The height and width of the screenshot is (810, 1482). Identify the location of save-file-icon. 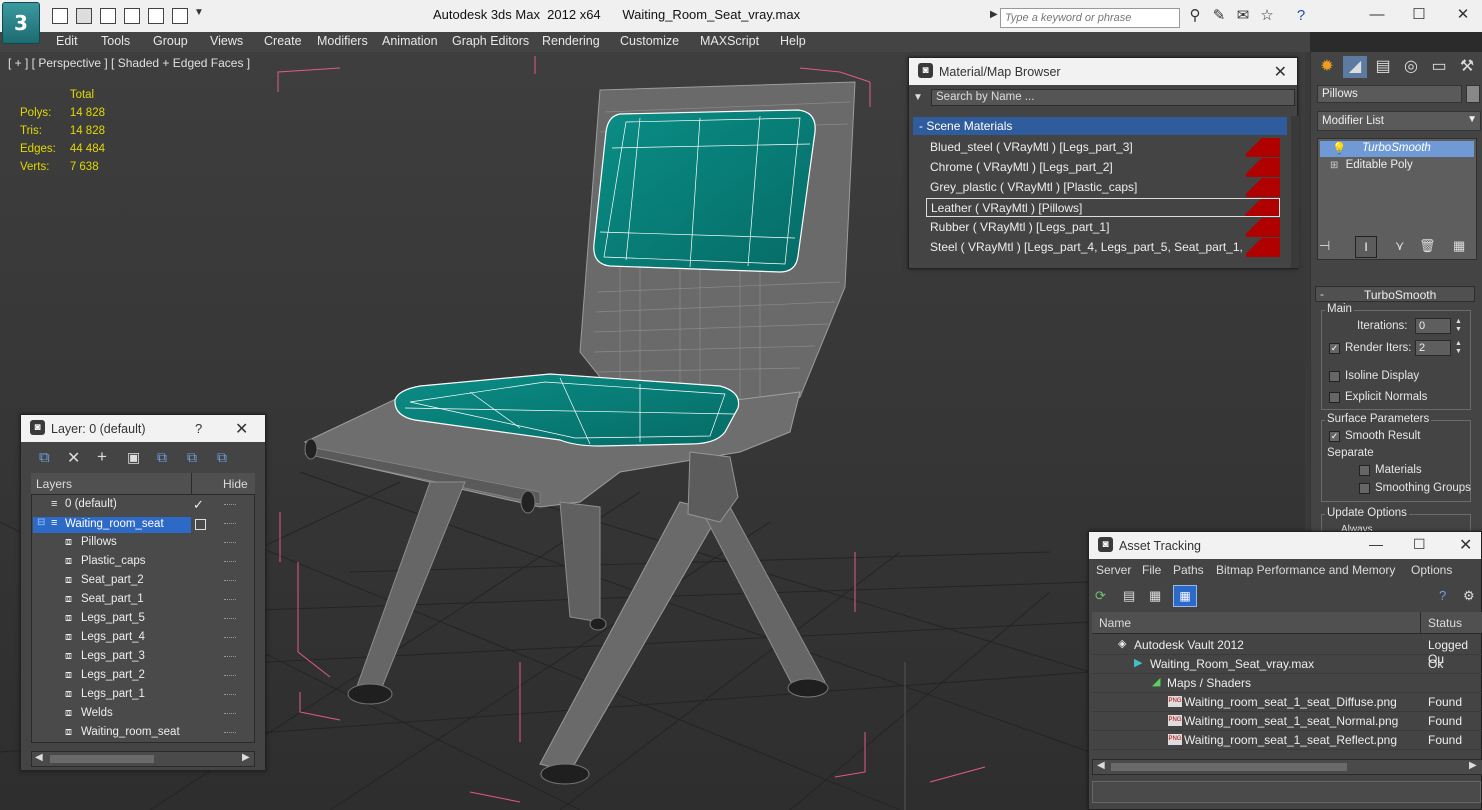
(84, 16).